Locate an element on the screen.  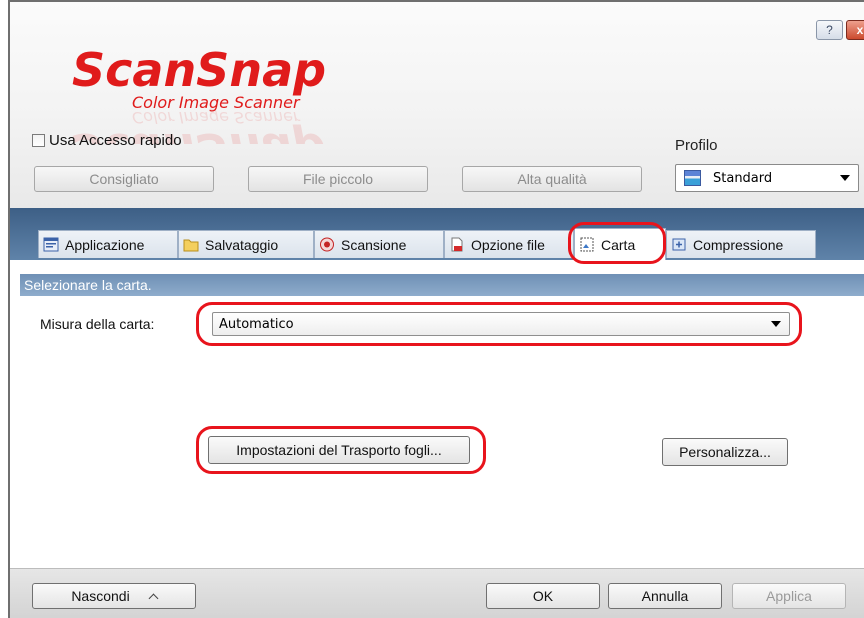
tab-salvataggio: Salvataggio is located at coordinates (246, 244).